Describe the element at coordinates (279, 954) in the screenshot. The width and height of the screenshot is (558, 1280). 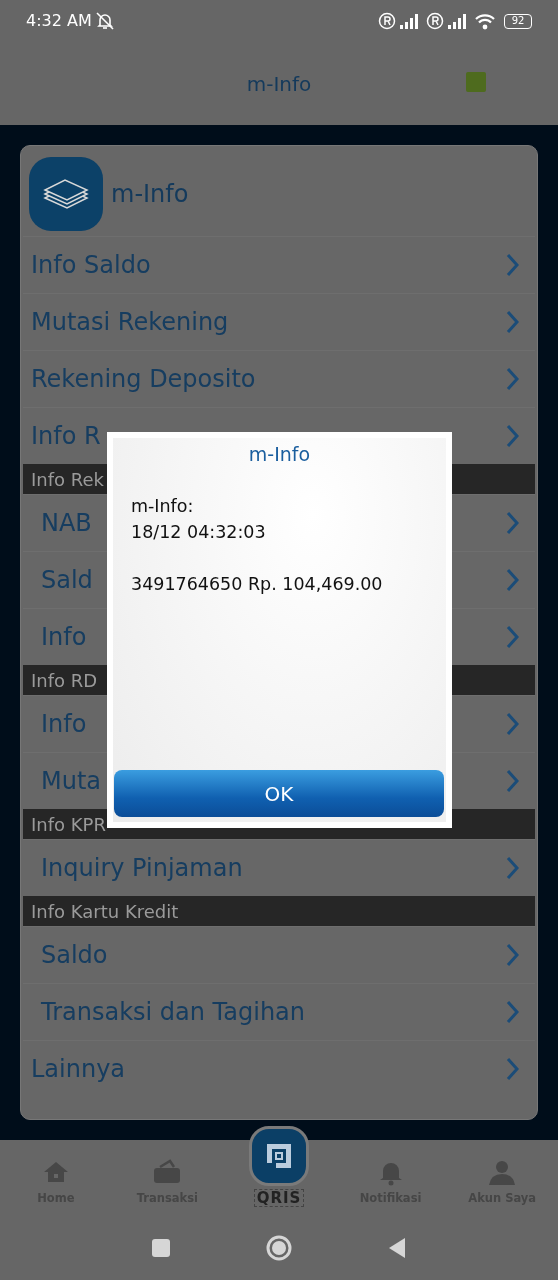
I see `menu-item: Saldo` at that location.